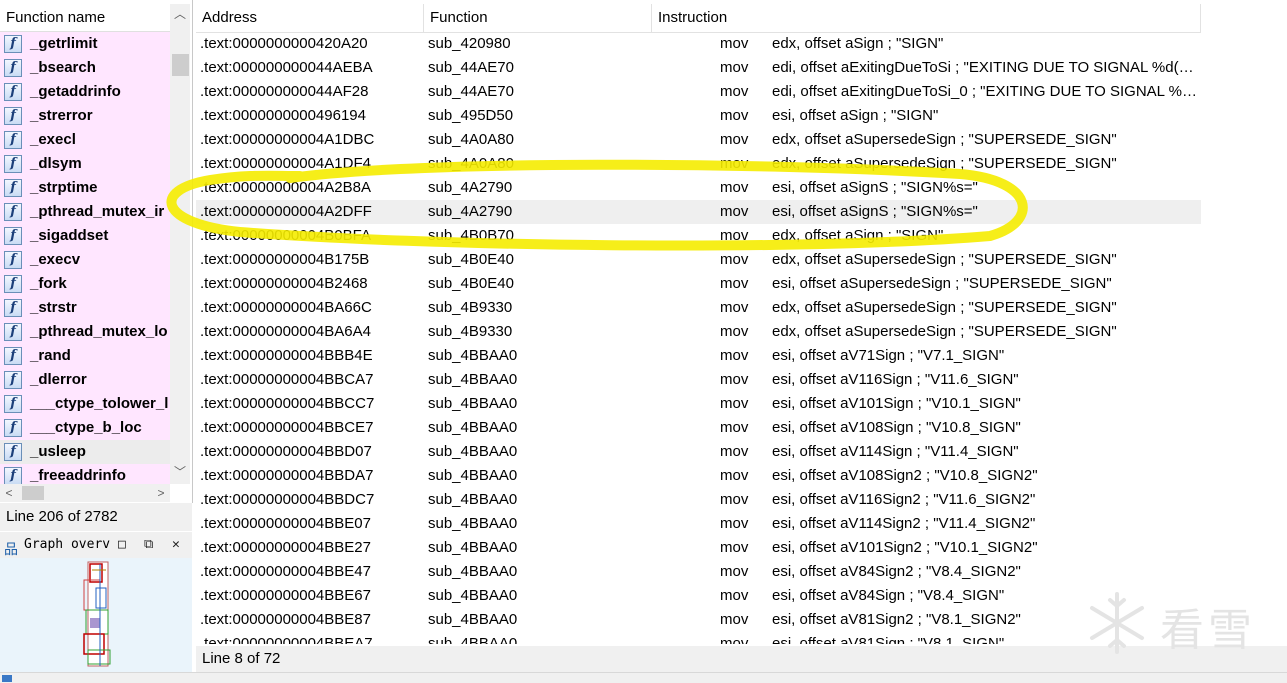  I want to click on function-list-item: f _dlsym, so click(85, 164).